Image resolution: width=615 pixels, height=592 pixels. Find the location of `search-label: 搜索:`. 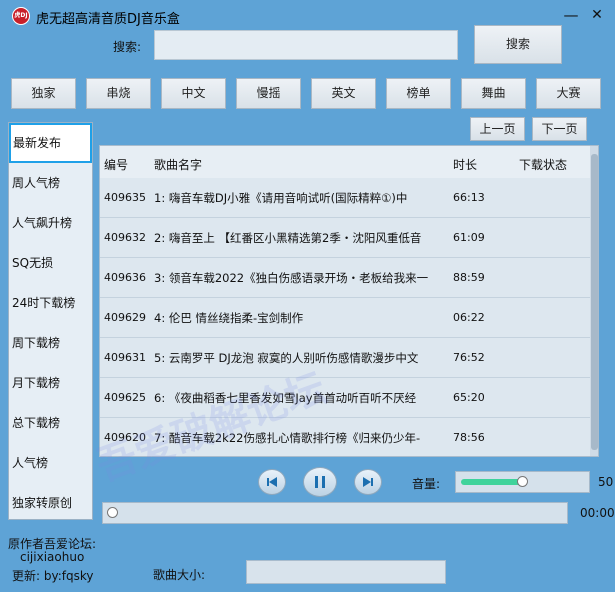

search-label: 搜索: is located at coordinates (127, 47).